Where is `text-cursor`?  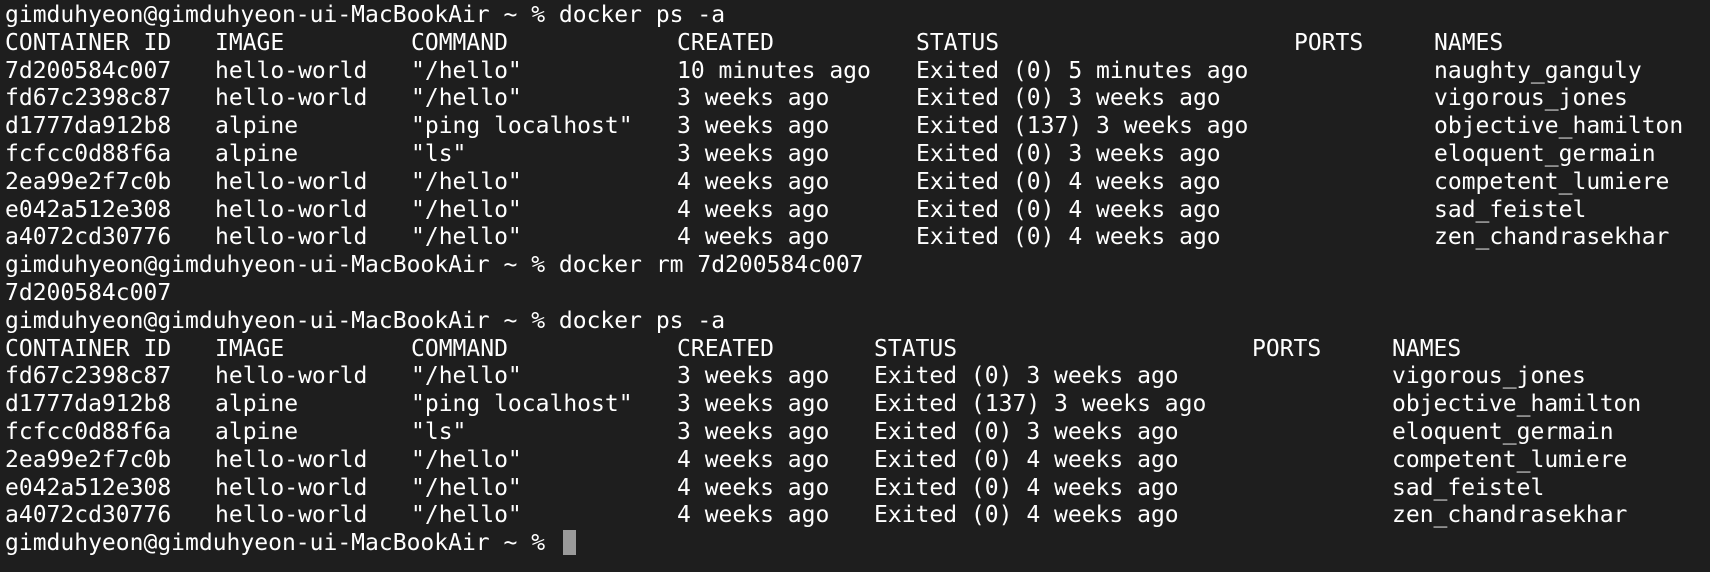
text-cursor is located at coordinates (569, 543).